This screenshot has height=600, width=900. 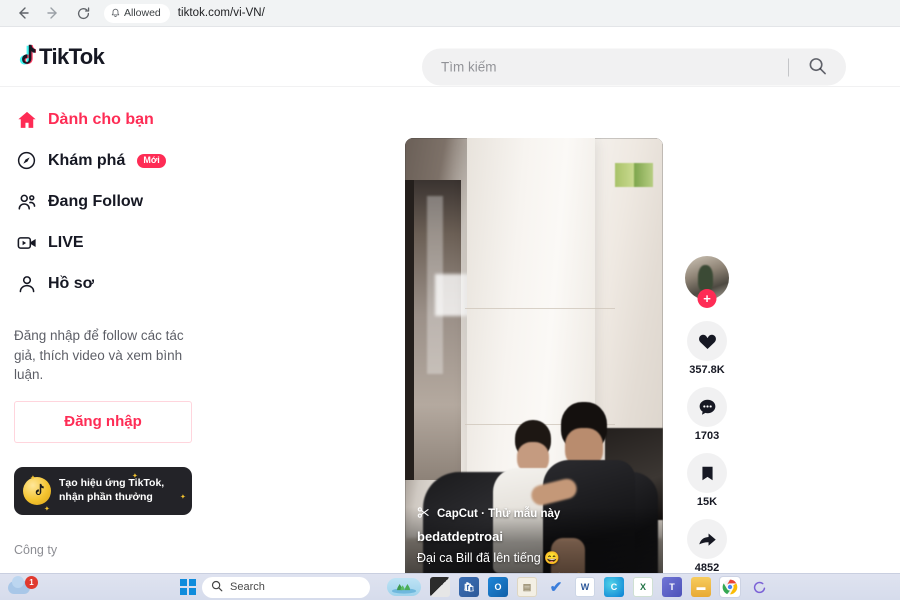 I want to click on windows-start-icon, so click(x=188, y=587).